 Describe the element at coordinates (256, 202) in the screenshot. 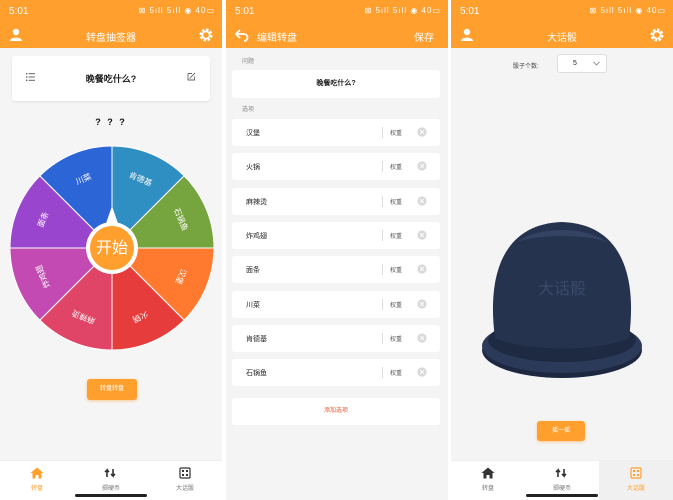

I see `option-name: 麻辣烫` at that location.